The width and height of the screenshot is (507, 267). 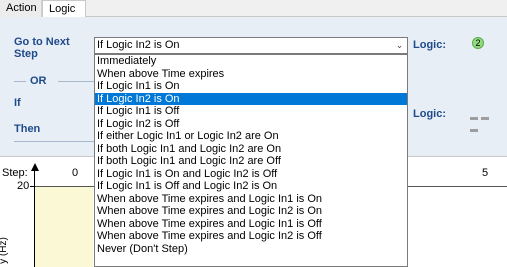 I want to click on axis-arrow-icon, so click(x=35, y=167).